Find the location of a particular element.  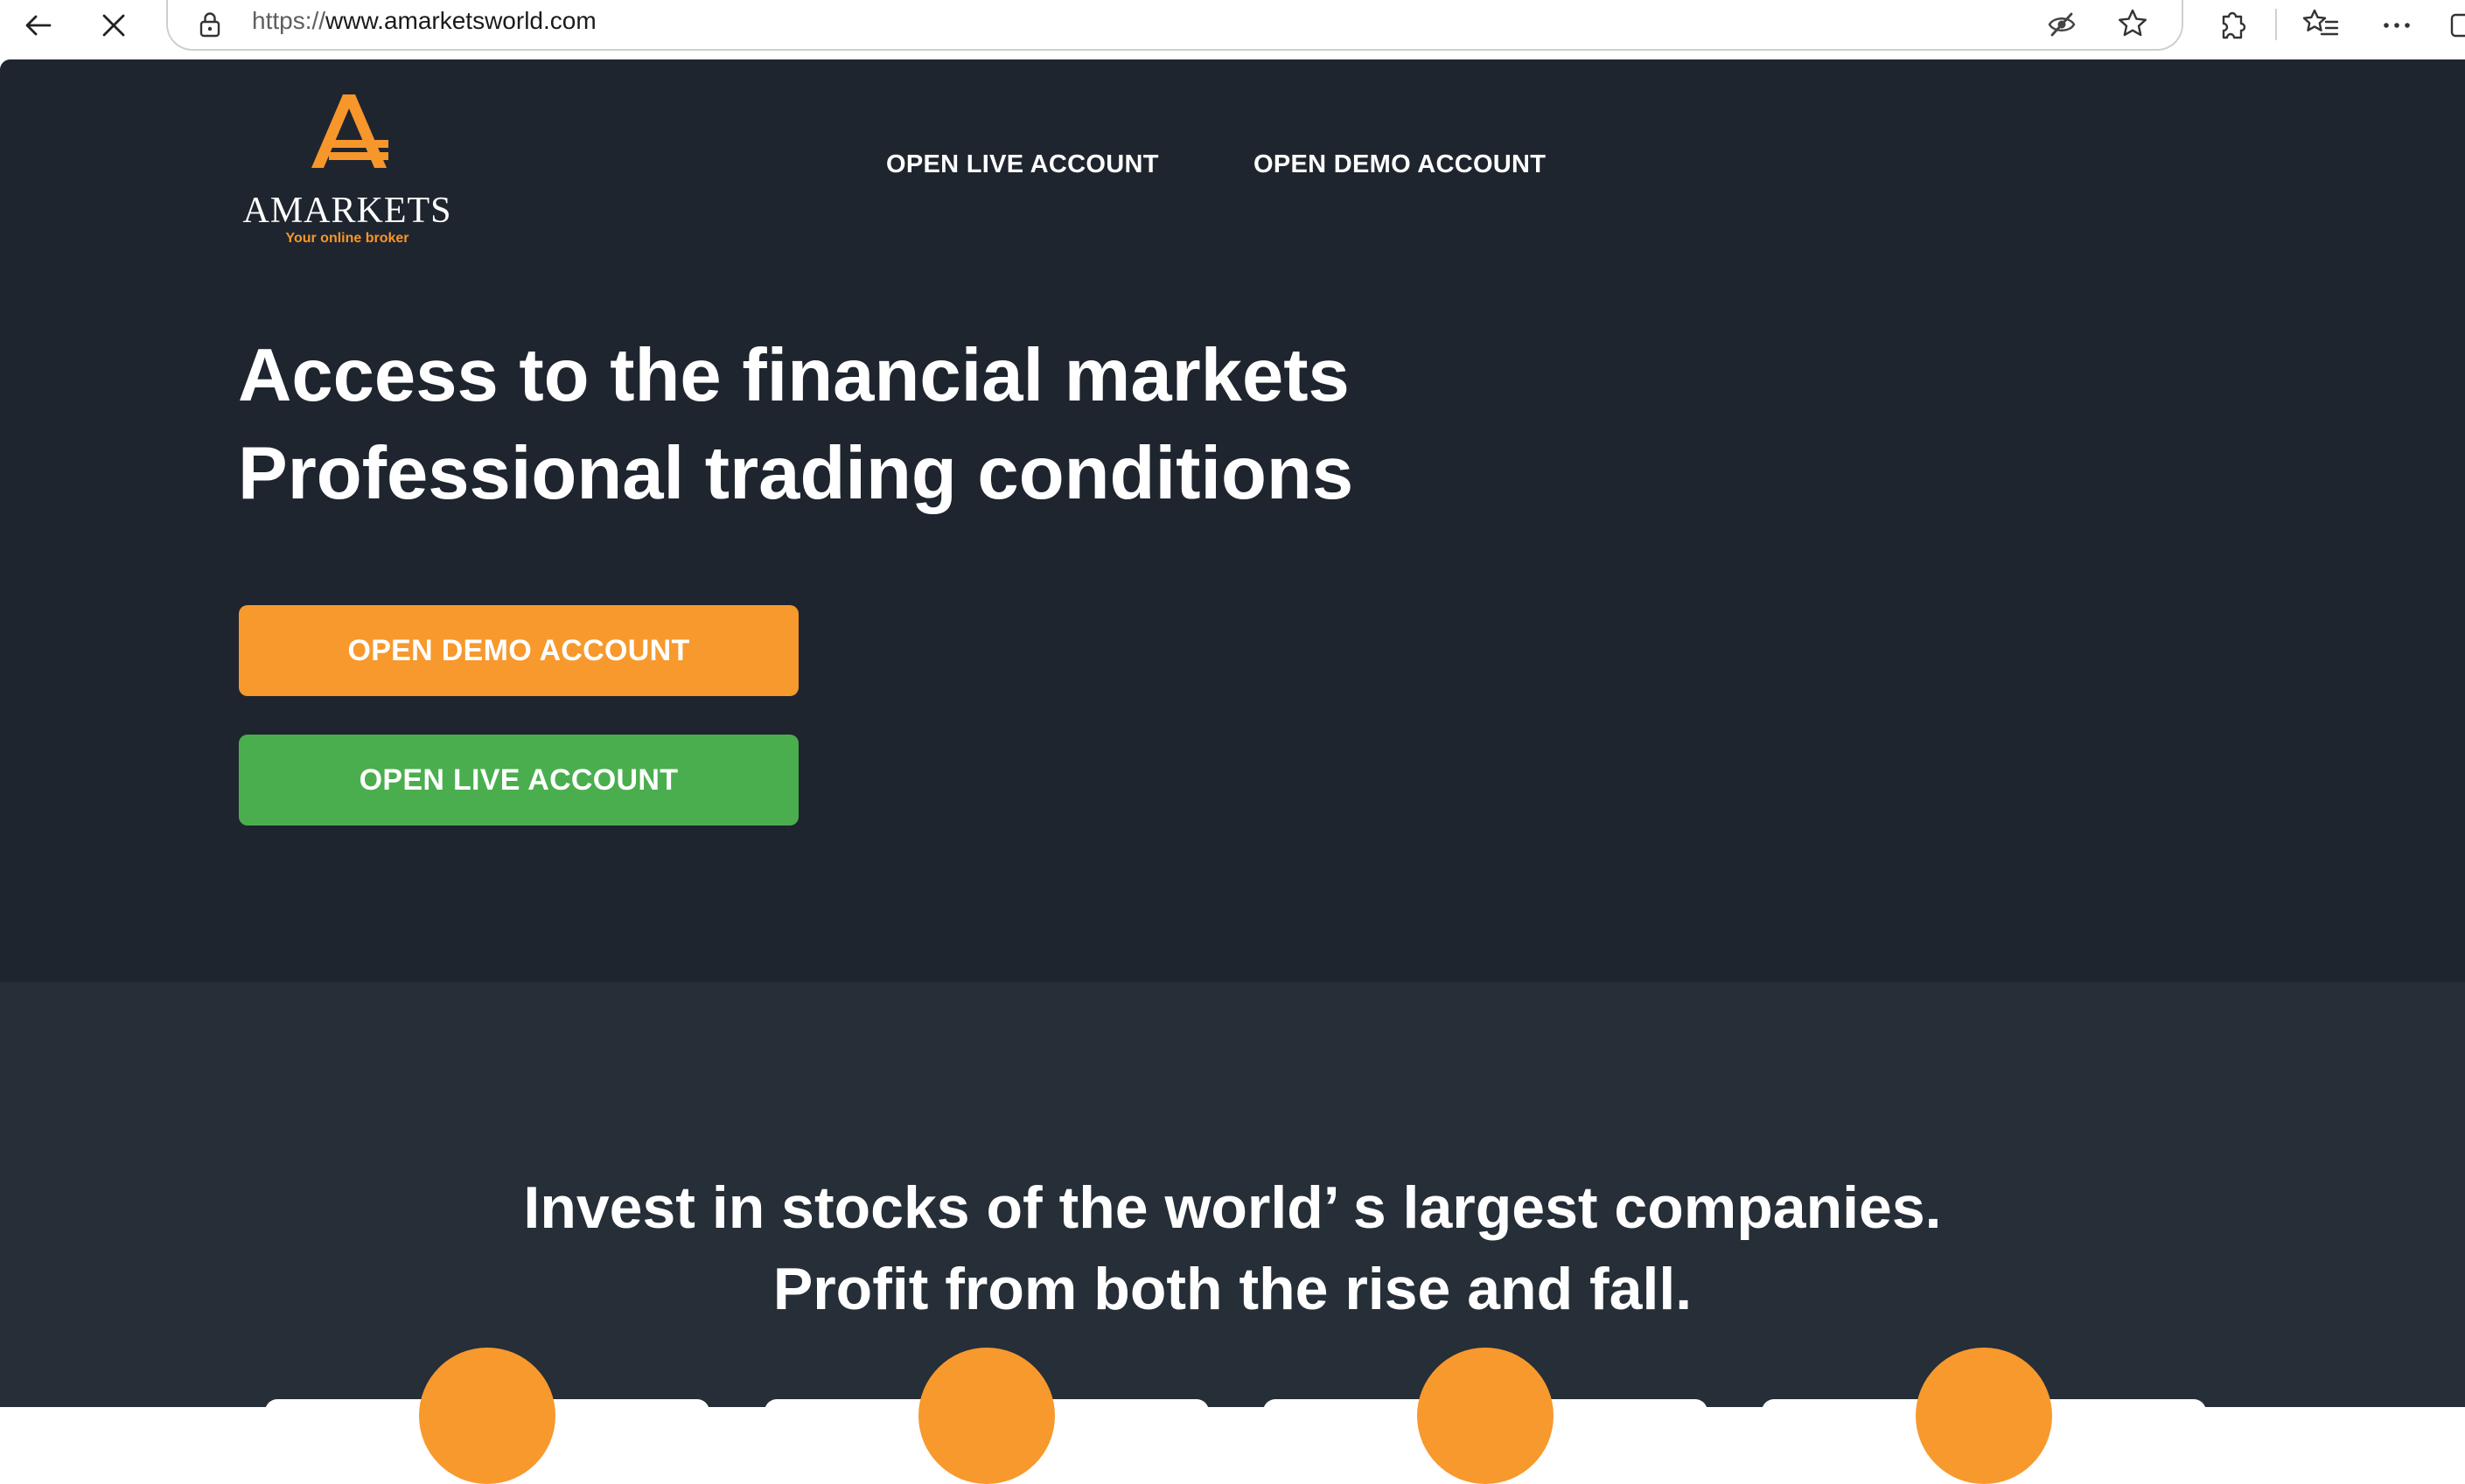

logo-mark-icon is located at coordinates (349, 131).